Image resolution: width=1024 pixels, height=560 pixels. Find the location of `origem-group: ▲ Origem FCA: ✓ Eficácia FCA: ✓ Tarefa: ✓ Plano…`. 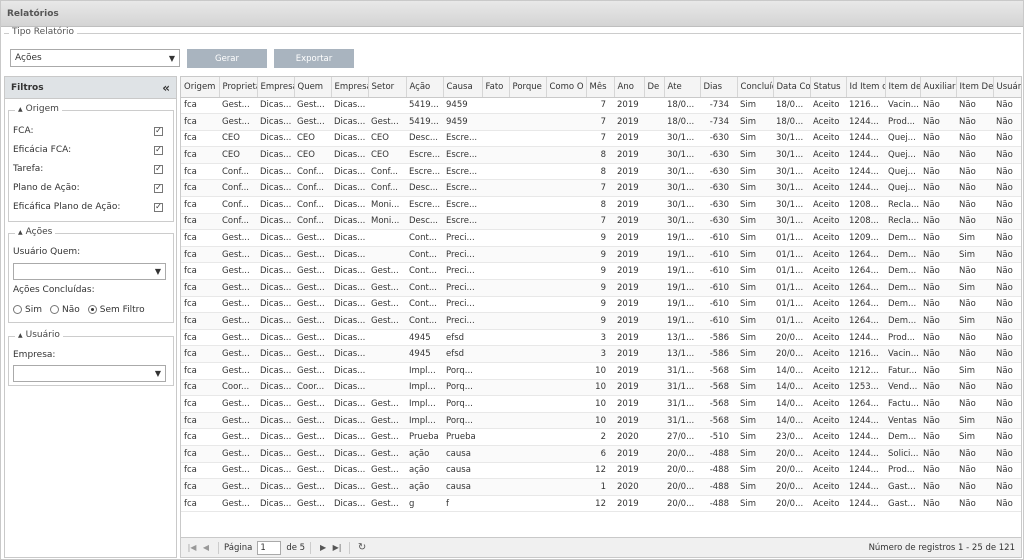

origem-group: ▲ Origem FCA: ✓ Eficácia FCA: ✓ Tarefa: ✓ Plano… is located at coordinates (91, 163).